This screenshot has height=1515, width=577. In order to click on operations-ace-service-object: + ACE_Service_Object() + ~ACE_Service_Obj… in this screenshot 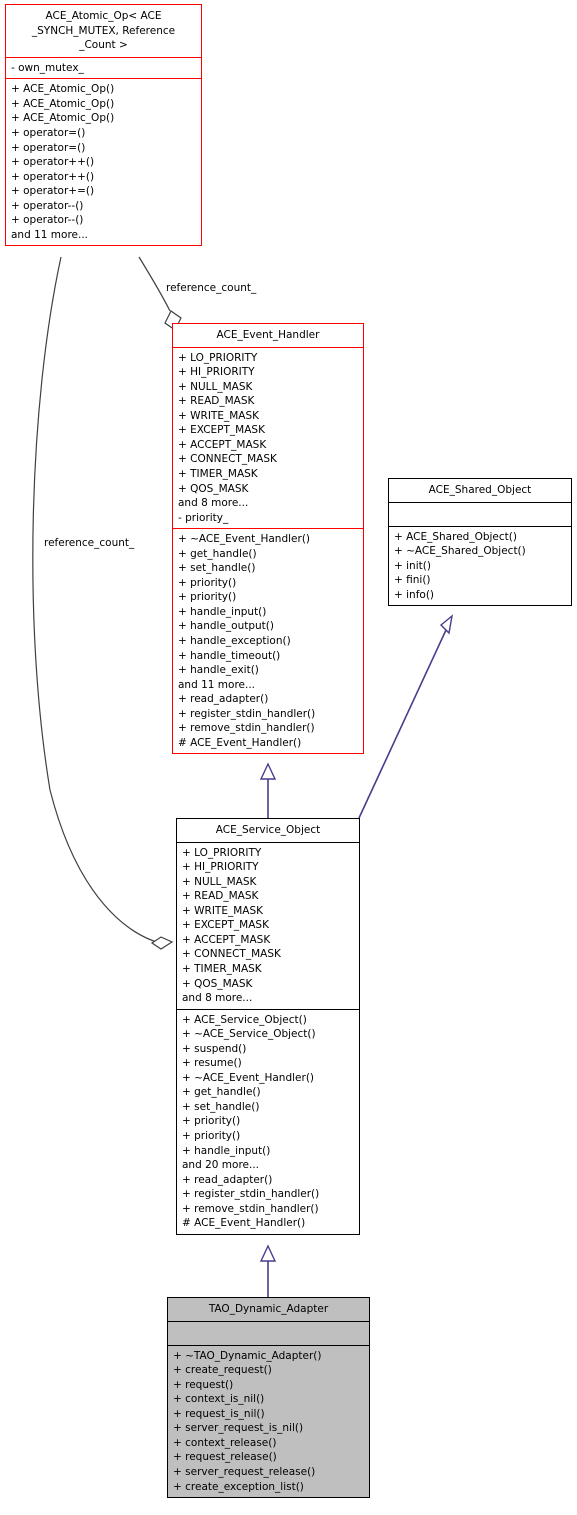, I will do `click(268, 1122)`.